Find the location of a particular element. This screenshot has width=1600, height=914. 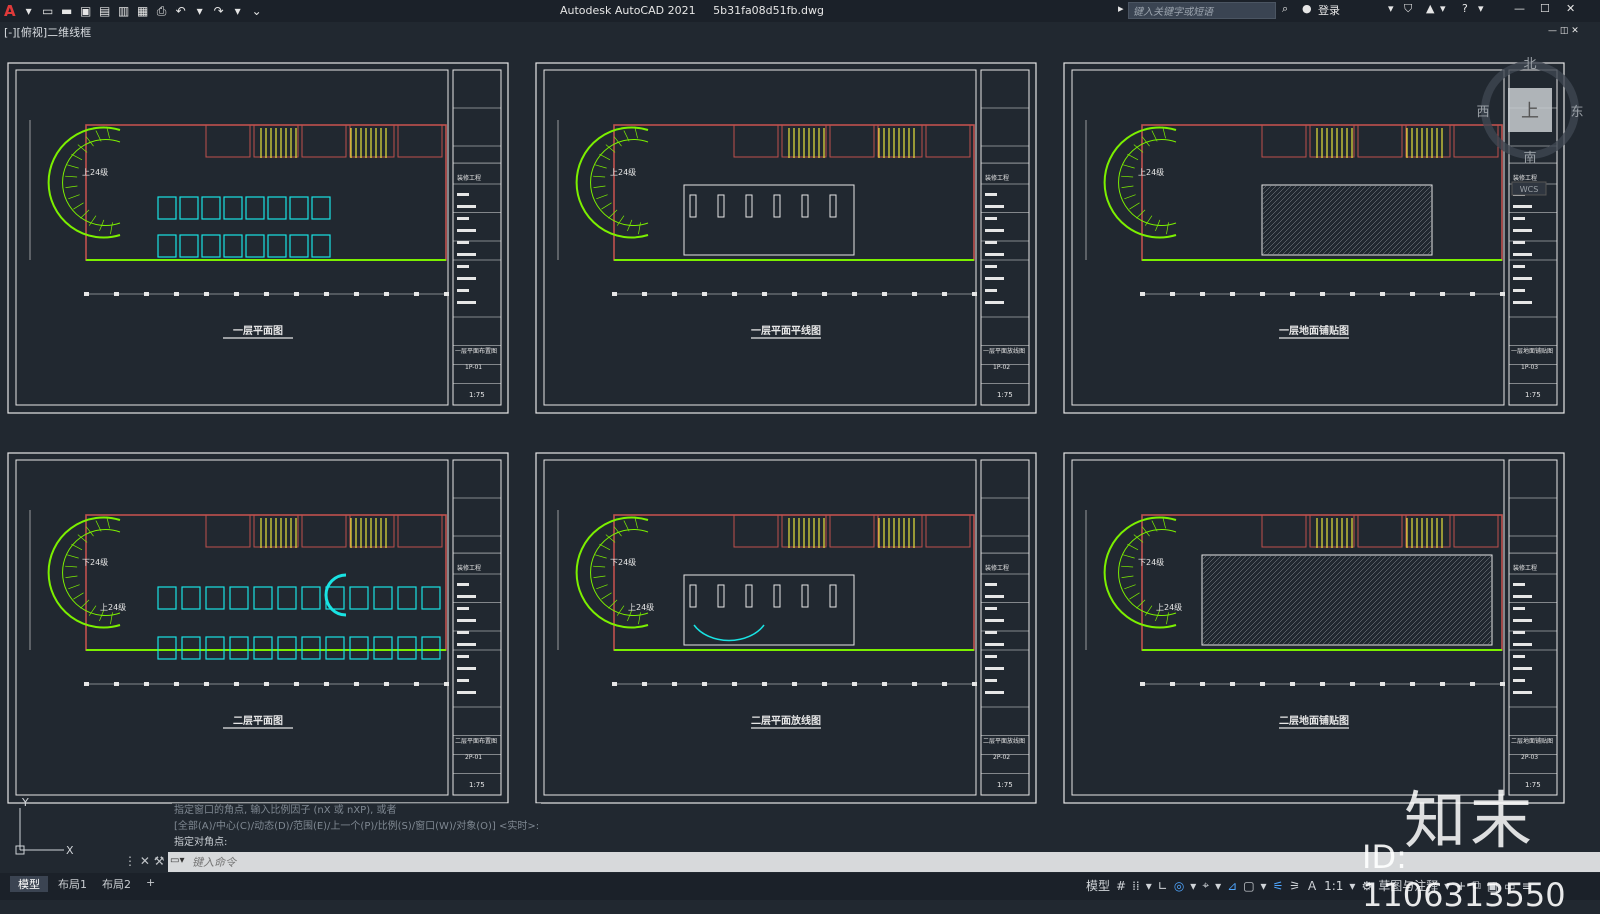

sheet-title: 一层地面铺贴图 is located at coordinates (1314, 330).